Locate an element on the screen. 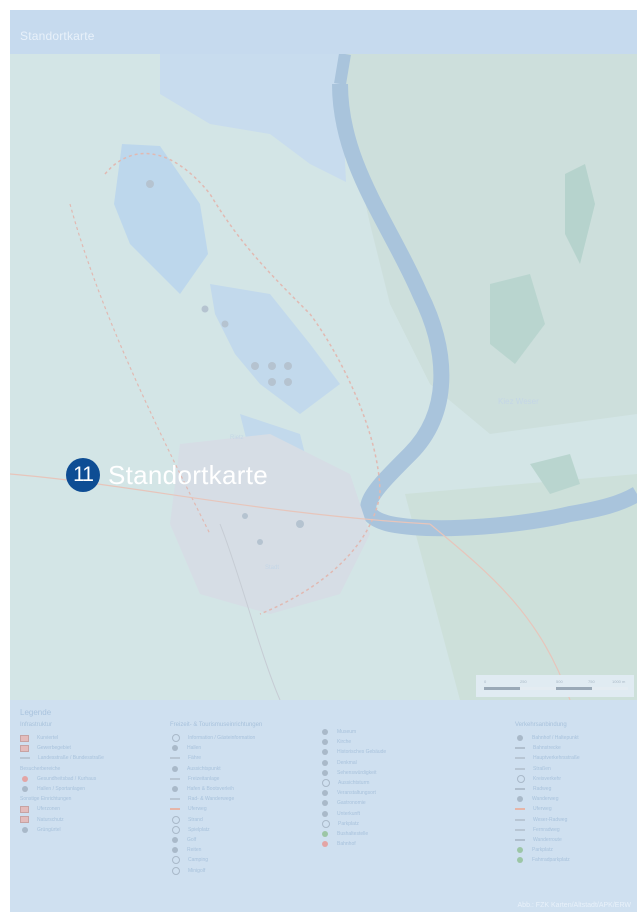 The height and width of the screenshot is (912, 637). legend-item: Kreisverkehr is located at coordinates (547, 779).